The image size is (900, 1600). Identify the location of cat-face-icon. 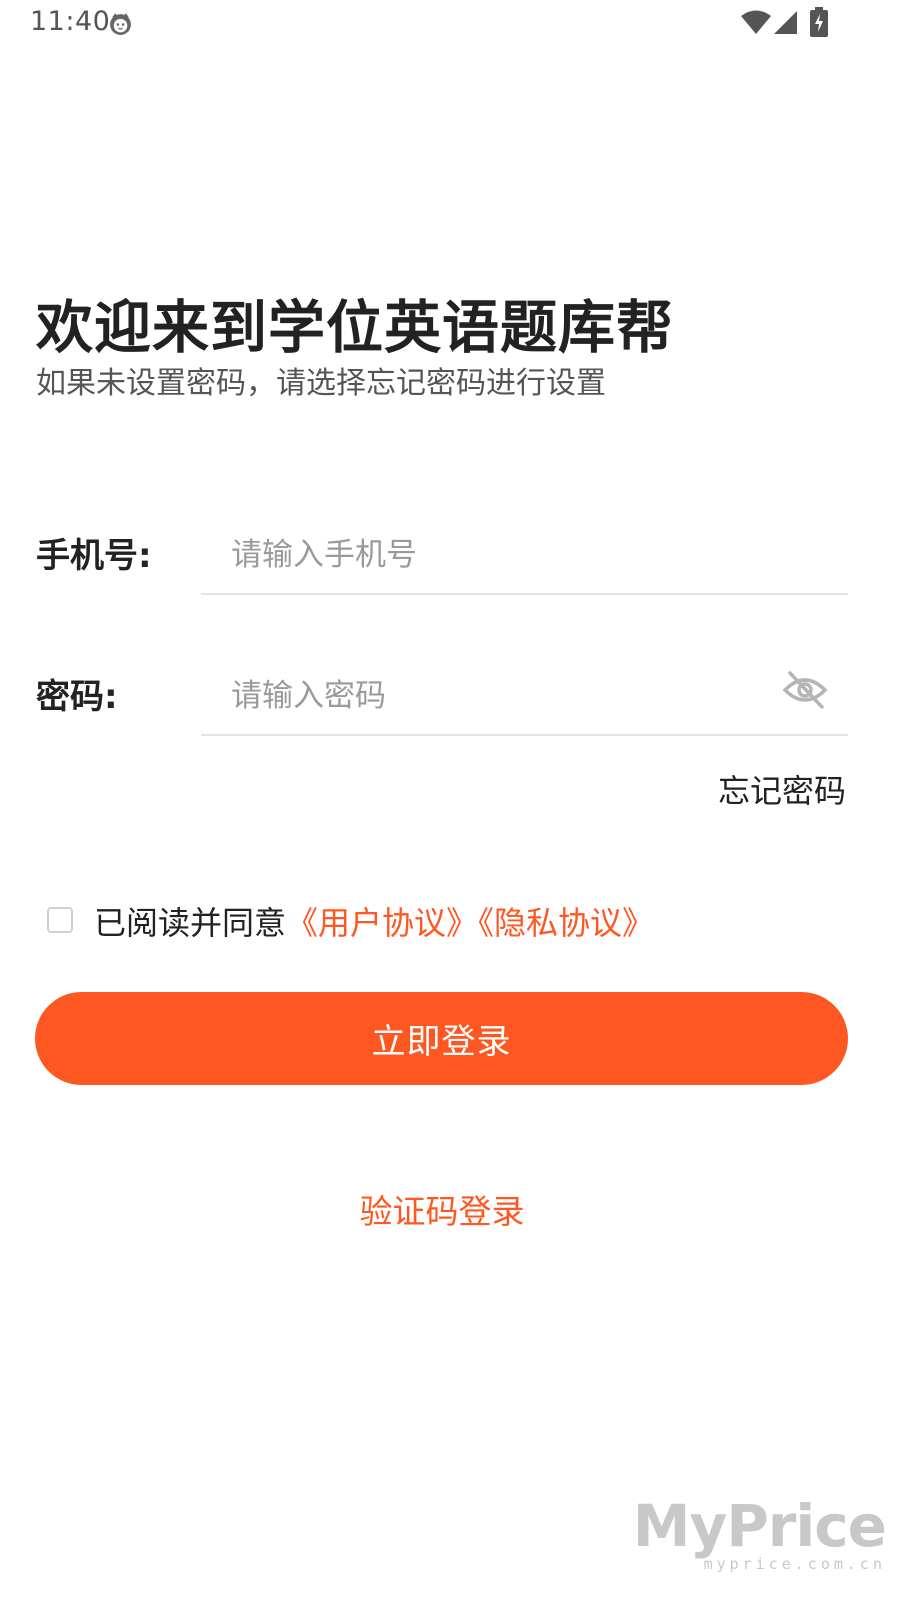
(120, 24).